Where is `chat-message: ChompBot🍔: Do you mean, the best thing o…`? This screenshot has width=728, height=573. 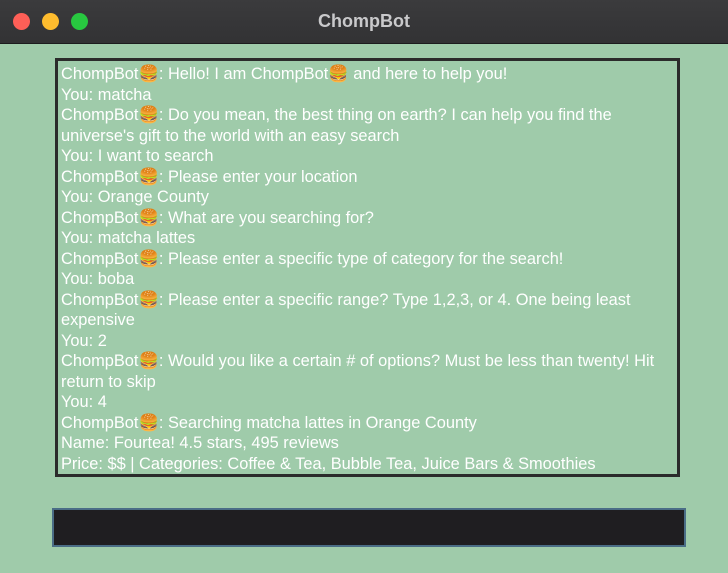
chat-message: ChompBot🍔: Do you mean, the best thing o… is located at coordinates (336, 125).